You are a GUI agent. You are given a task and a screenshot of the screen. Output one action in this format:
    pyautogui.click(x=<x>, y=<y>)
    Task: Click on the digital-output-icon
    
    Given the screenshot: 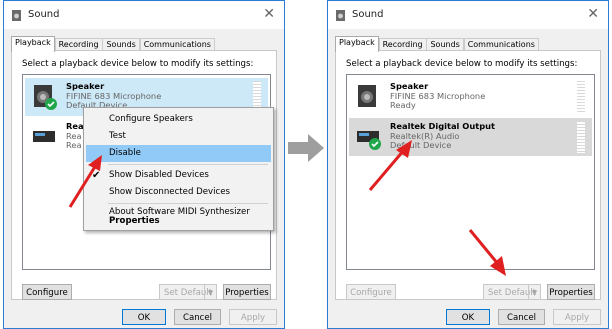 What is the action you would take?
    pyautogui.click(x=44, y=136)
    